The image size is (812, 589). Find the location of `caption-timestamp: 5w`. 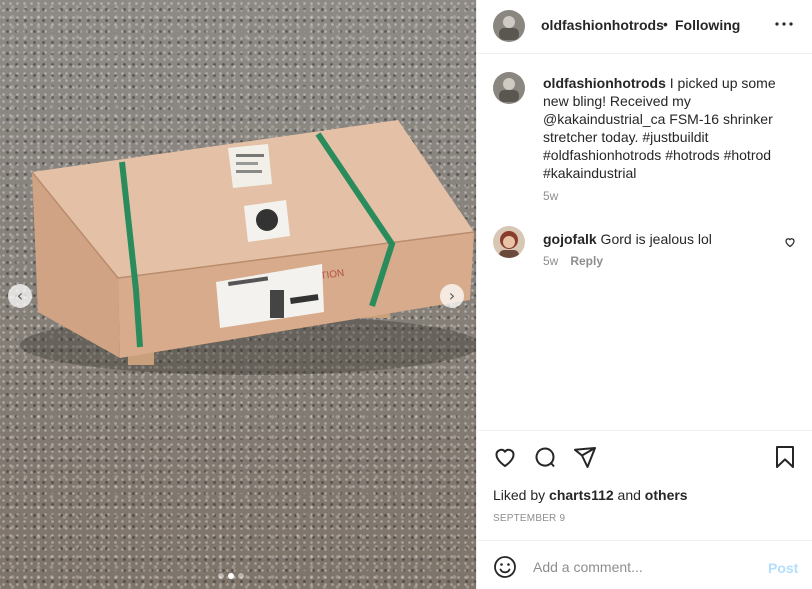

caption-timestamp: 5w is located at coordinates (550, 196).